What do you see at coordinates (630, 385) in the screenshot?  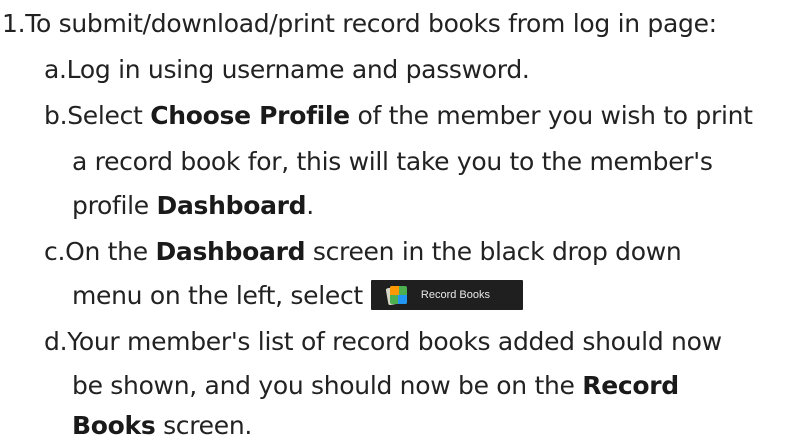 I see `record-term: Record` at bounding box center [630, 385].